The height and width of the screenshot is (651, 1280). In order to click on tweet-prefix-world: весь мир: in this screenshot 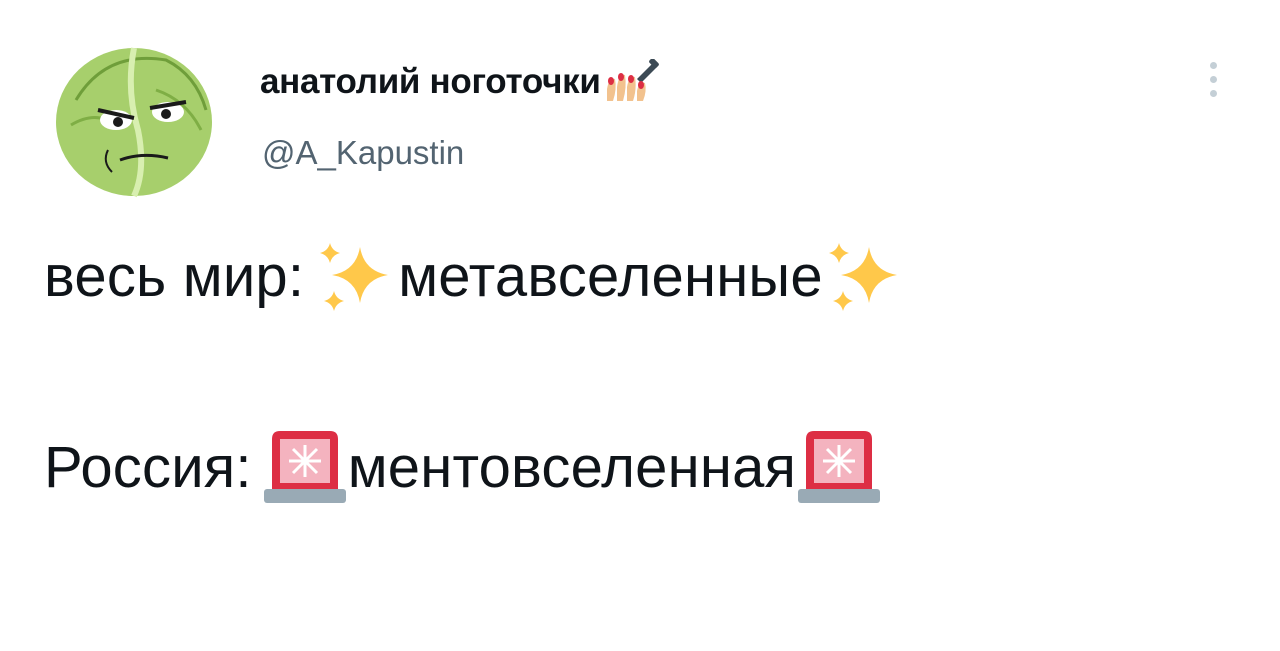, I will do `click(174, 276)`.